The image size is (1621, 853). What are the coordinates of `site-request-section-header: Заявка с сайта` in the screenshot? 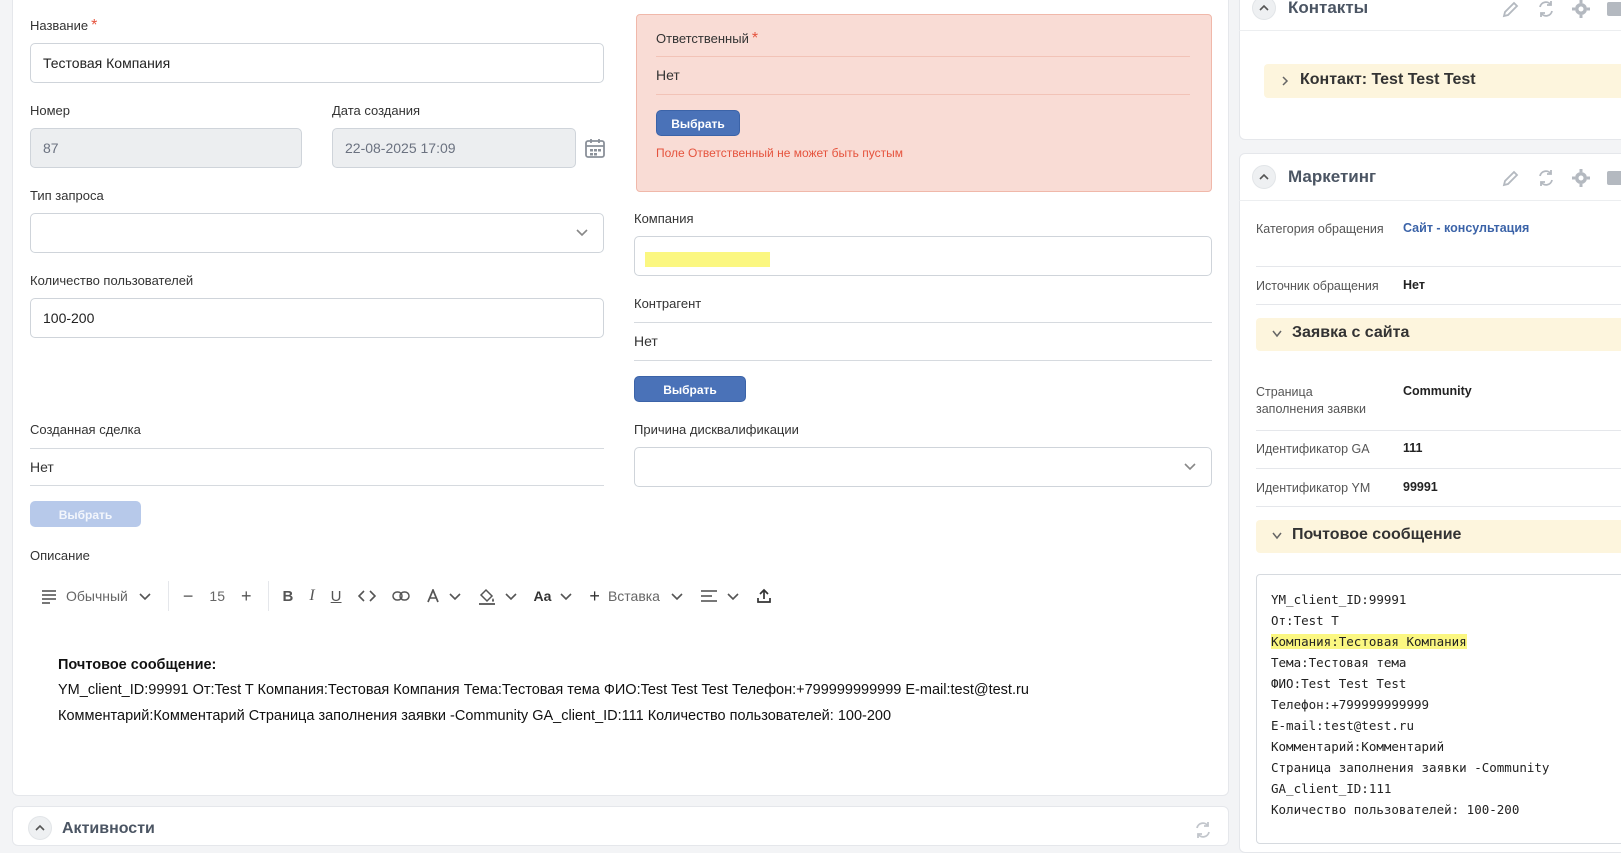 It's located at (1438, 334).